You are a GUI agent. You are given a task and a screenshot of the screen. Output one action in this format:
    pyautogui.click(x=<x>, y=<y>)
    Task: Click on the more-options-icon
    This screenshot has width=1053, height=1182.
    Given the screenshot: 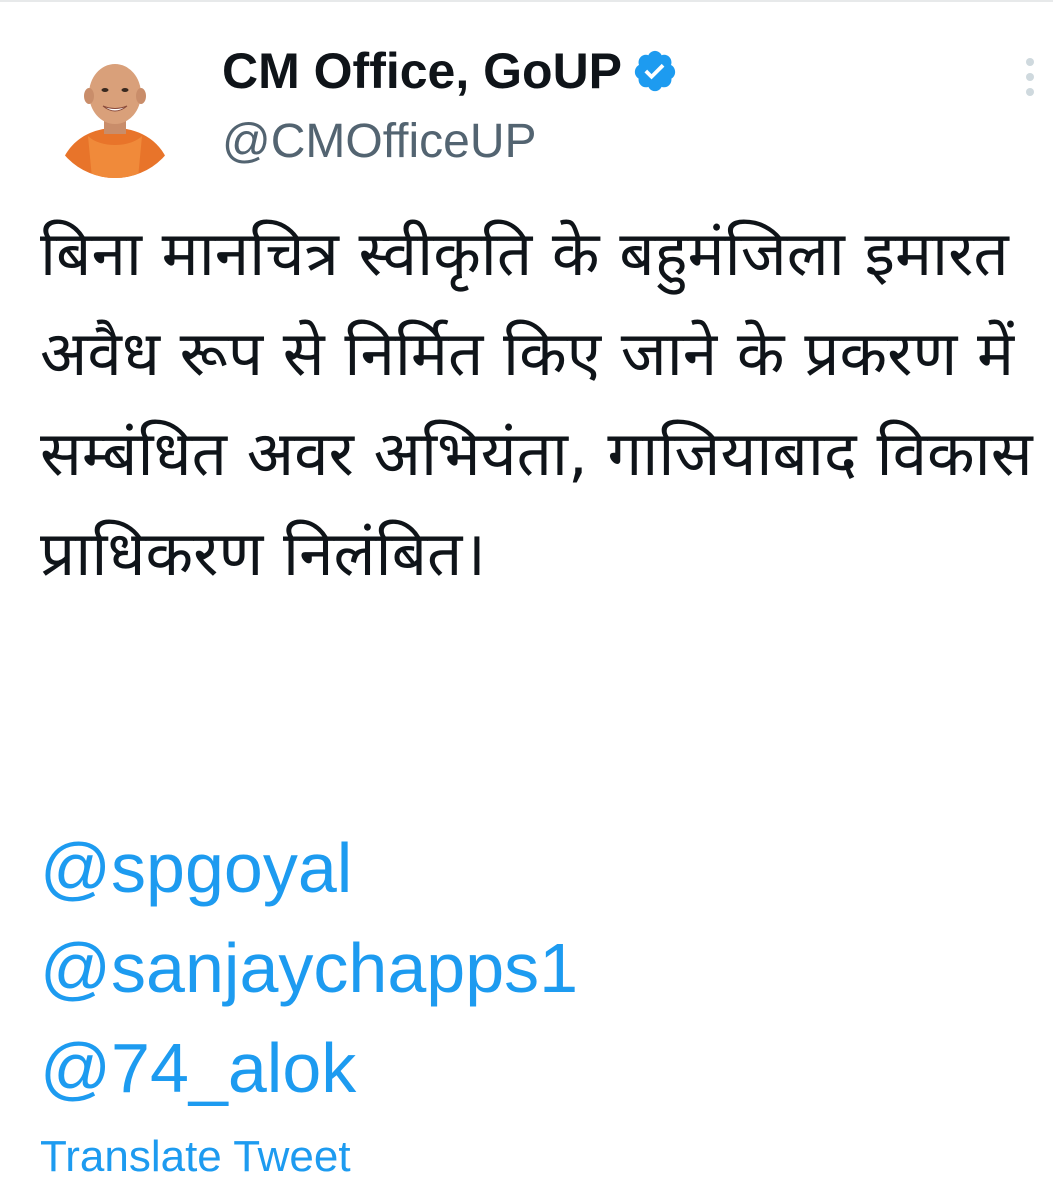 What is the action you would take?
    pyautogui.click(x=1030, y=77)
    